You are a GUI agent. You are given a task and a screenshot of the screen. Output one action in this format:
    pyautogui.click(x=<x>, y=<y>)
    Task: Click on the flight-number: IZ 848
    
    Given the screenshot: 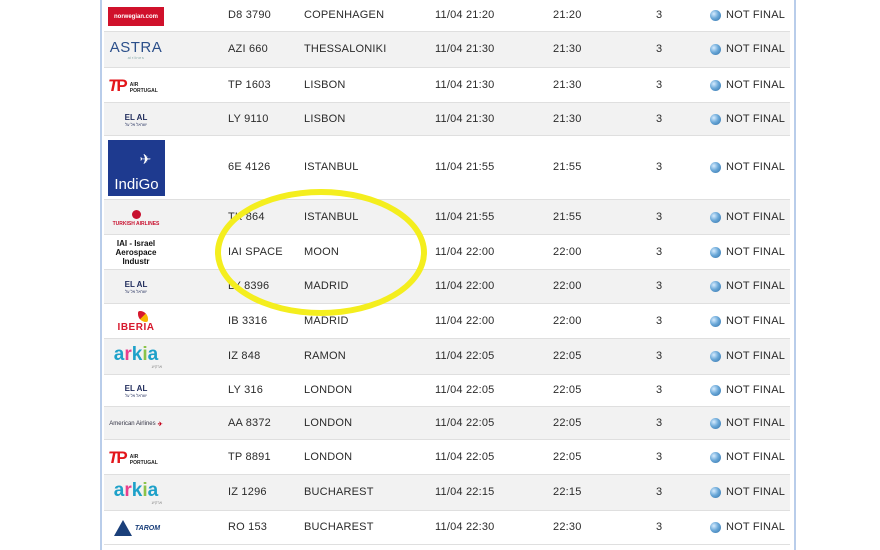 What is the action you would take?
    pyautogui.click(x=244, y=356)
    